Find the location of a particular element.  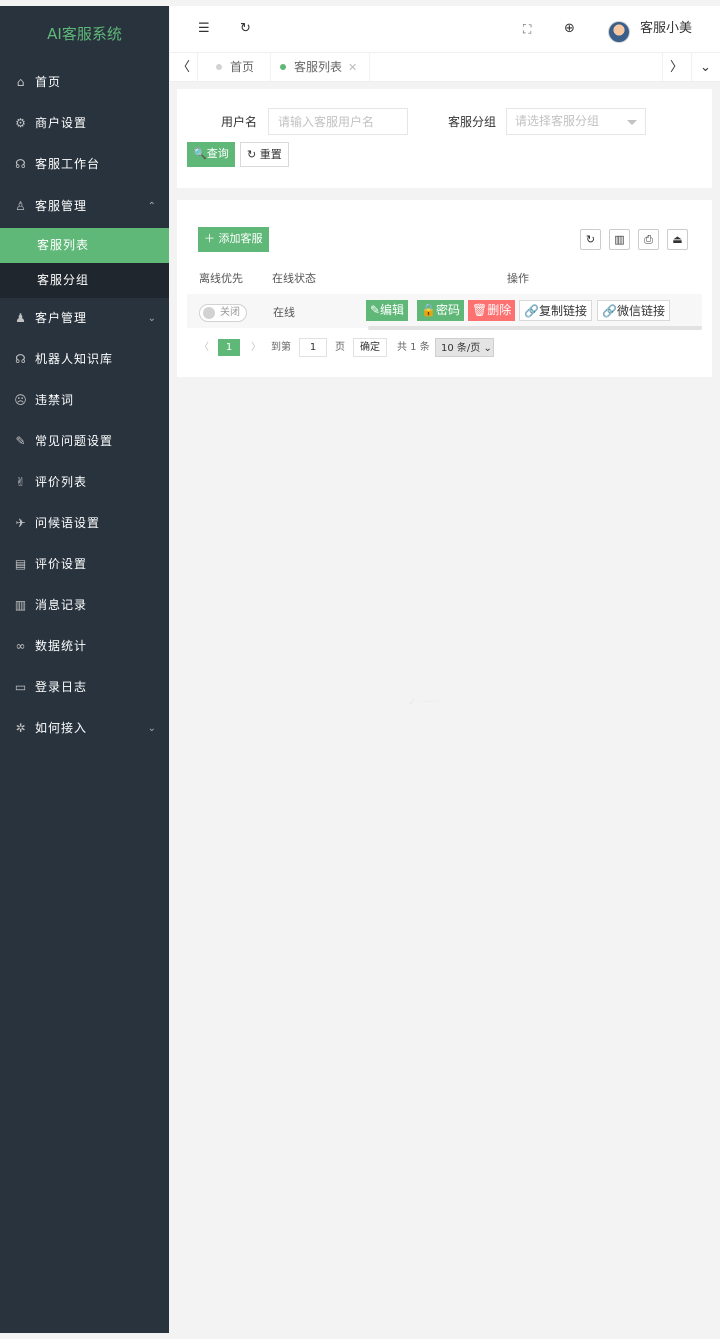

card-icon: ▭ is located at coordinates (21, 687).